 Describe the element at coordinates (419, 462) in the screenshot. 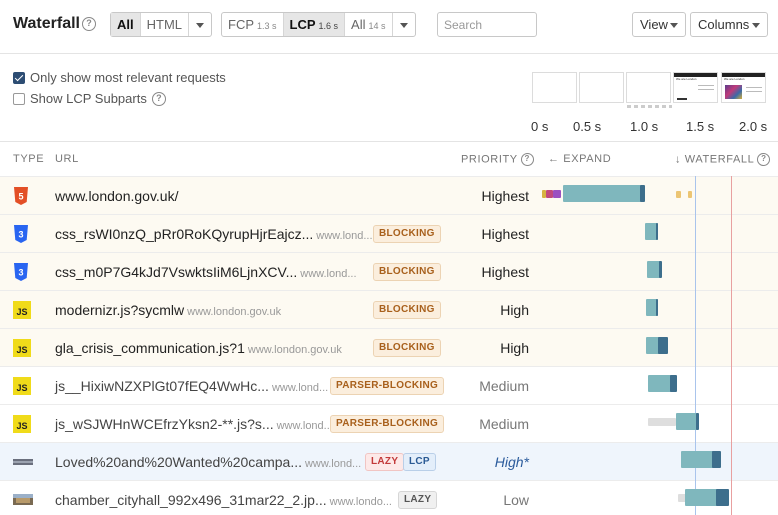

I see `lcp-badge: LCP` at that location.